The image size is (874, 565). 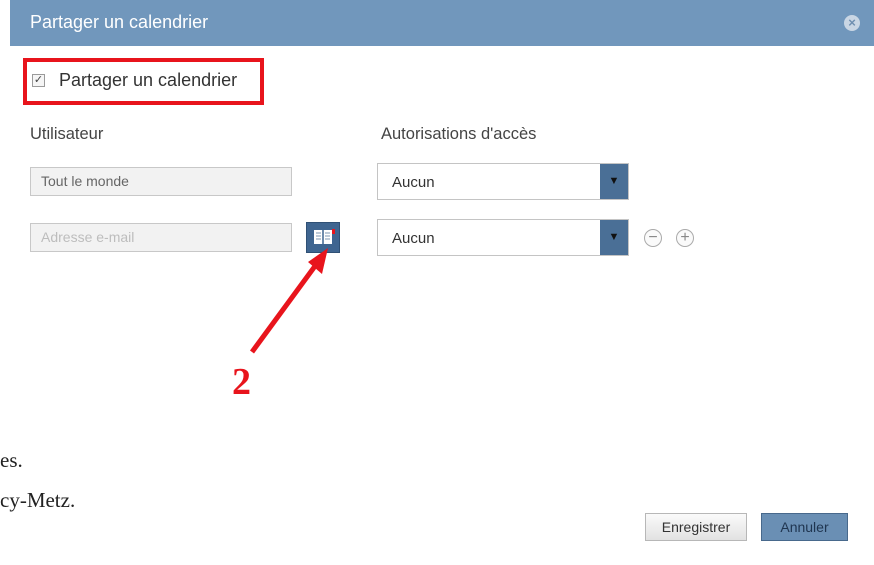 What do you see at coordinates (696, 527) in the screenshot?
I see `save-button: Enregistrer` at bounding box center [696, 527].